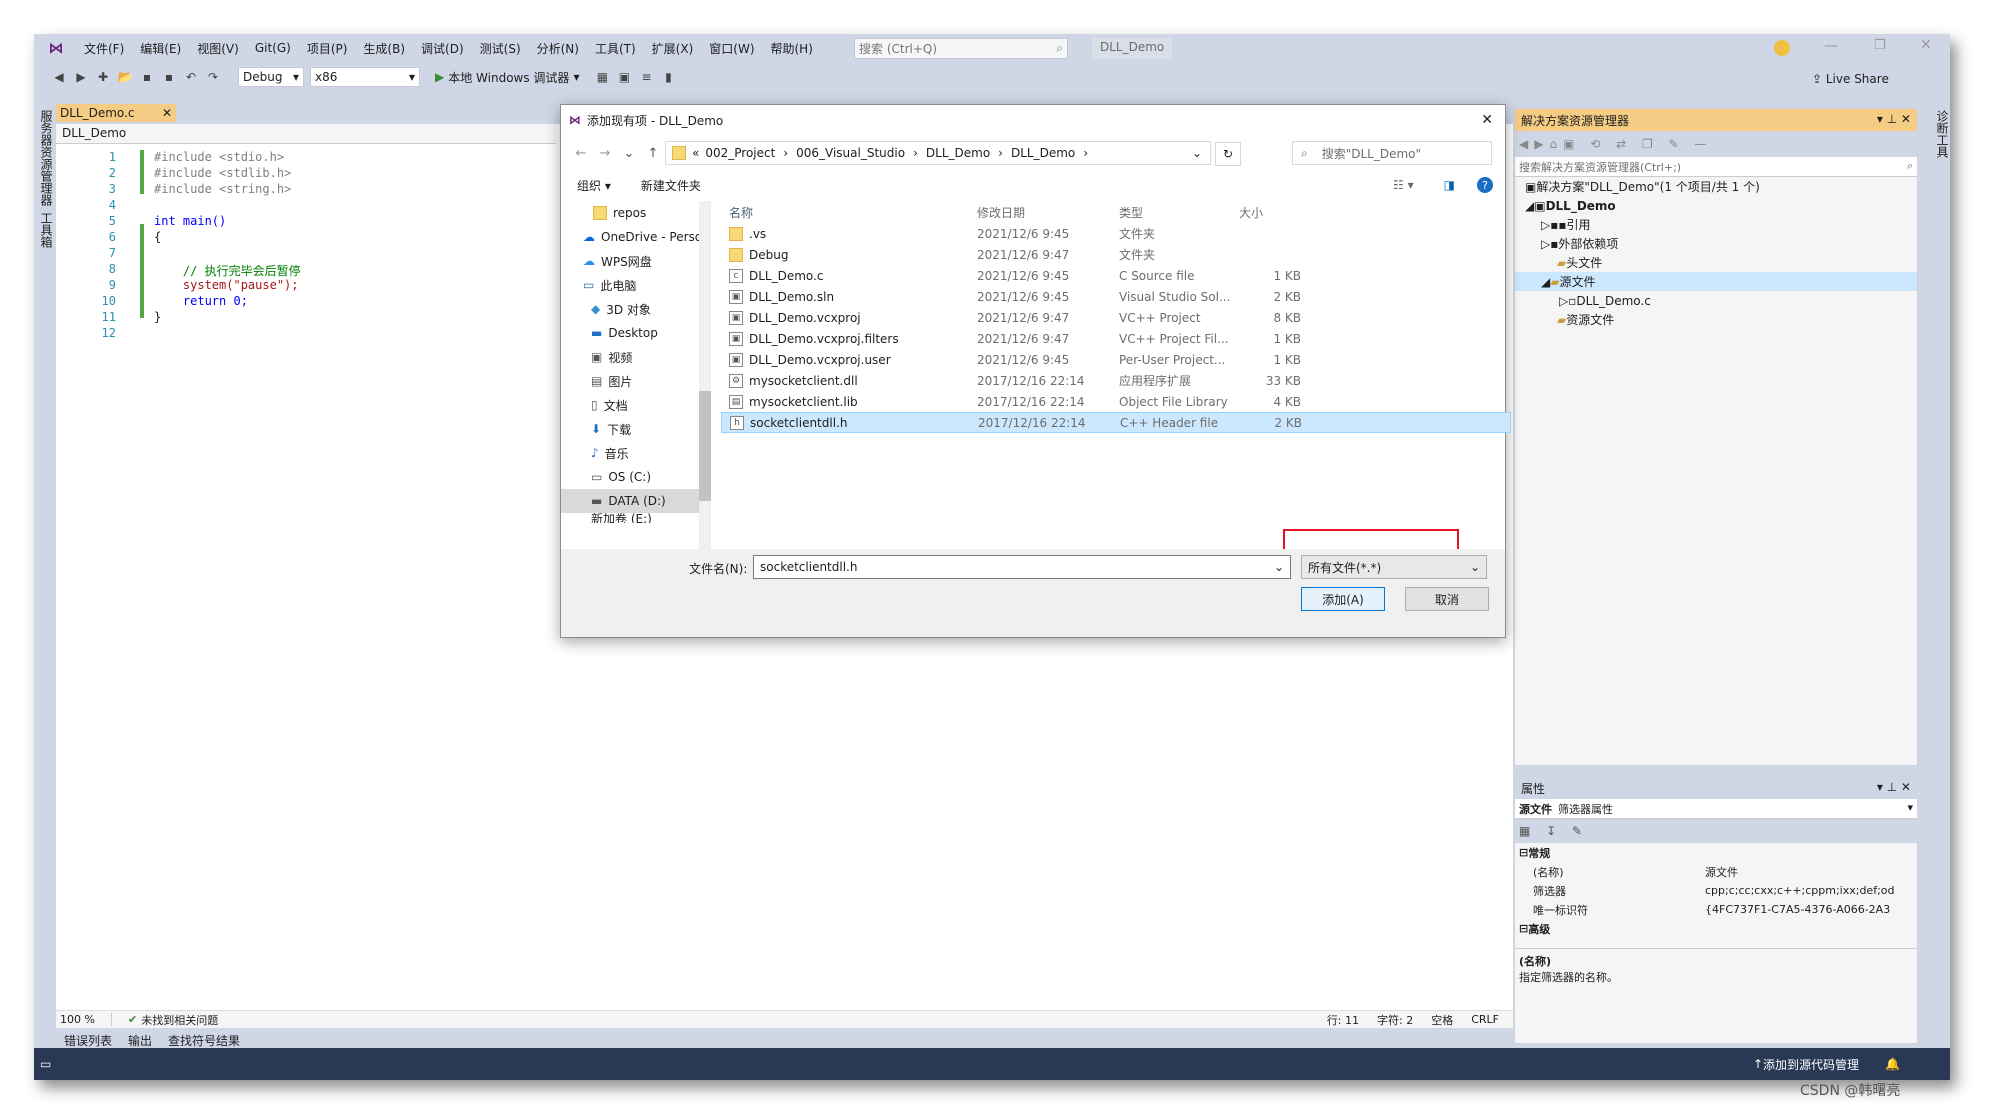 The height and width of the screenshot is (1118, 1990). Describe the element at coordinates (1615, 144) in the screenshot. I see `se-toolbar-icons: ◀▶⌂▣ ⟲ ⇄ ❐ ✎ —` at that location.